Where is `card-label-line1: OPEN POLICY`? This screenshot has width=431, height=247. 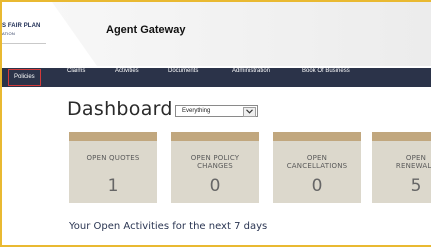 card-label-line1: OPEN POLICY is located at coordinates (215, 158).